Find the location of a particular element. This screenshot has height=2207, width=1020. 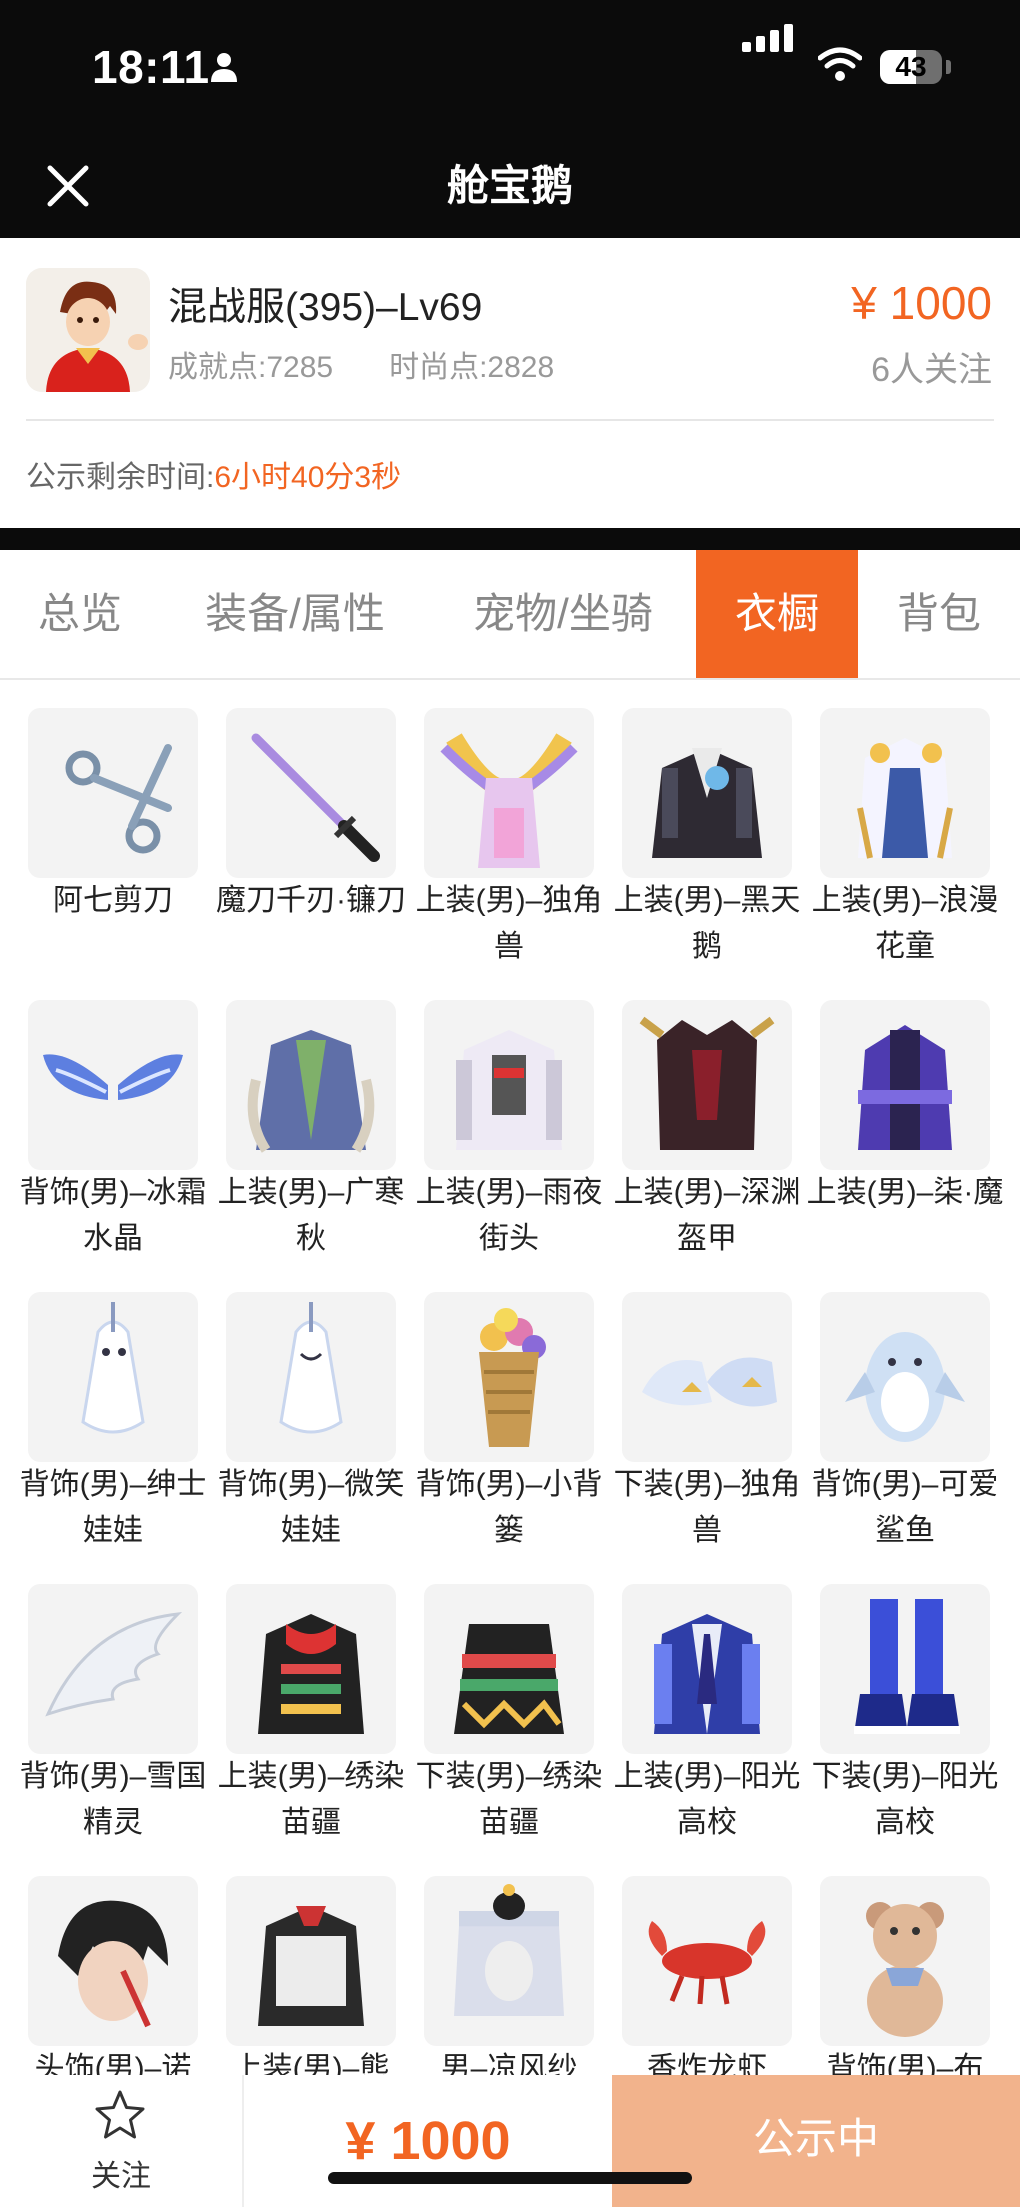

wardrobe-item-label: 上装(男)–阳光高校 is located at coordinates (707, 1799).